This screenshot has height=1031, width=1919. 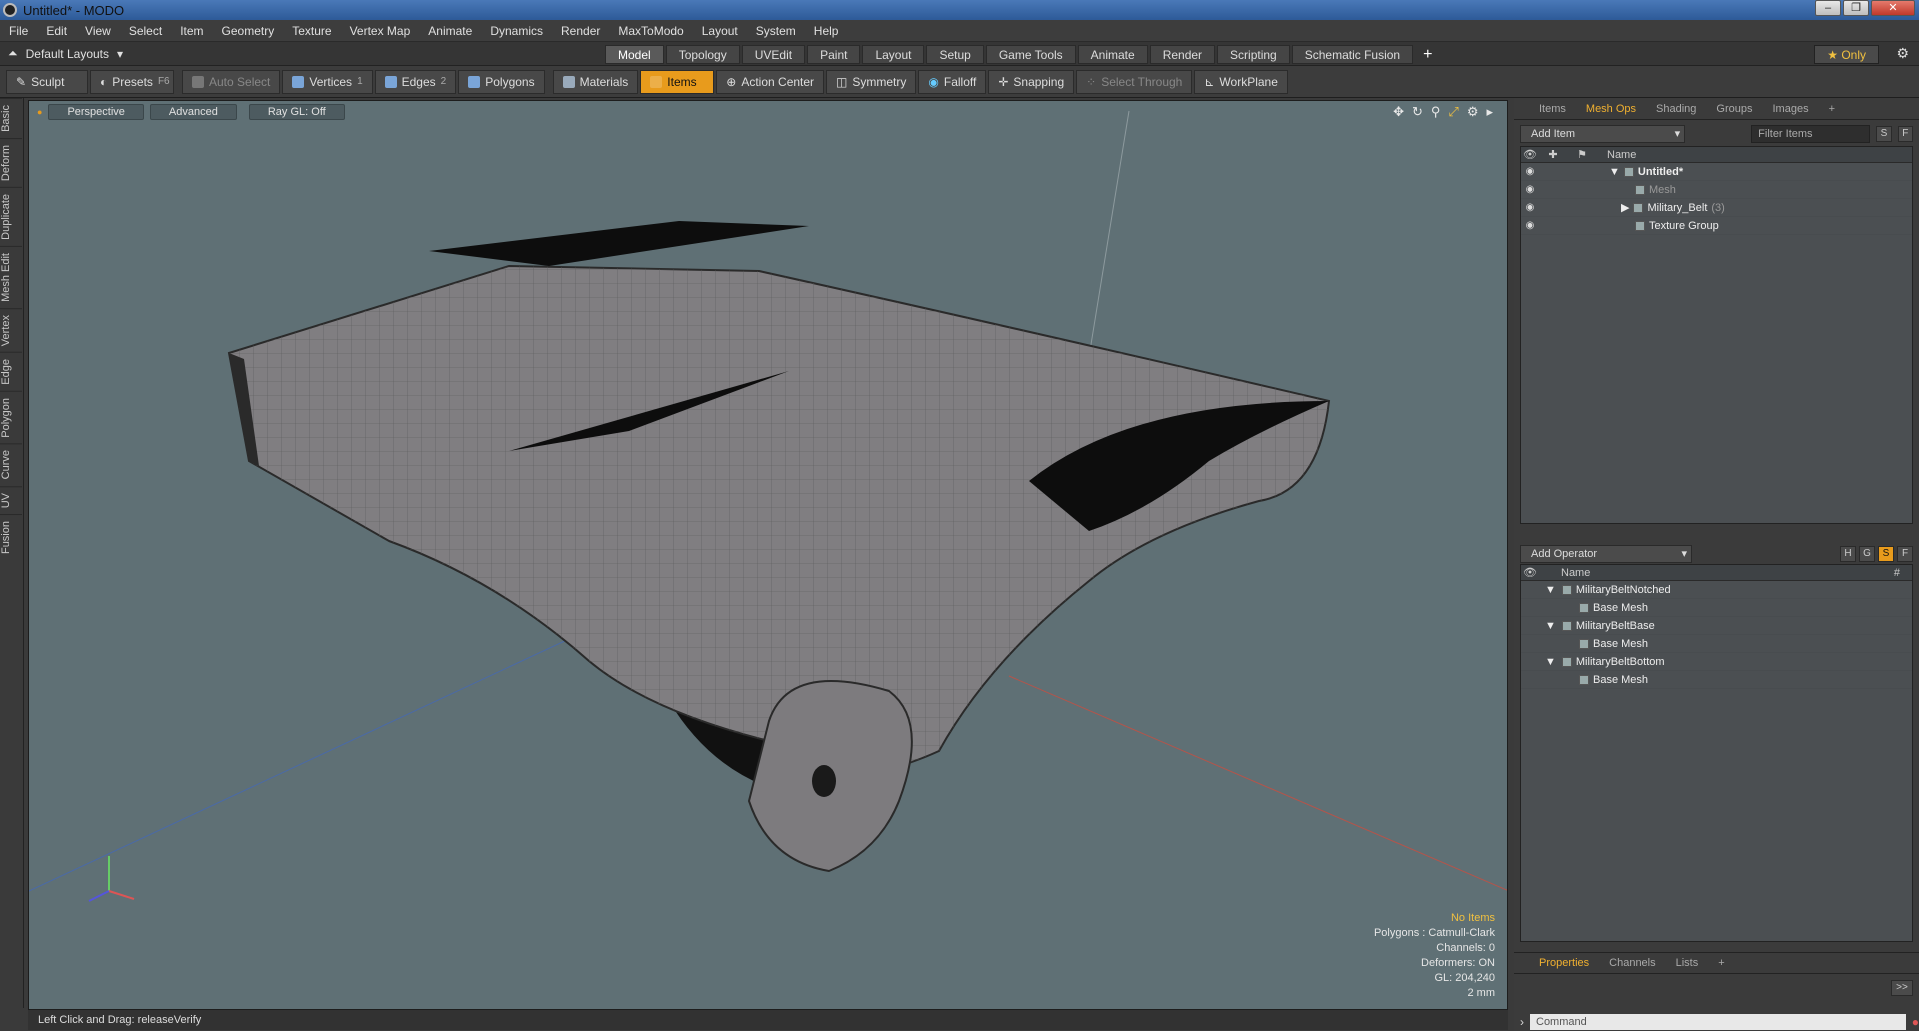 I want to click on maximize-icon: ❐, so click(x=1856, y=8).